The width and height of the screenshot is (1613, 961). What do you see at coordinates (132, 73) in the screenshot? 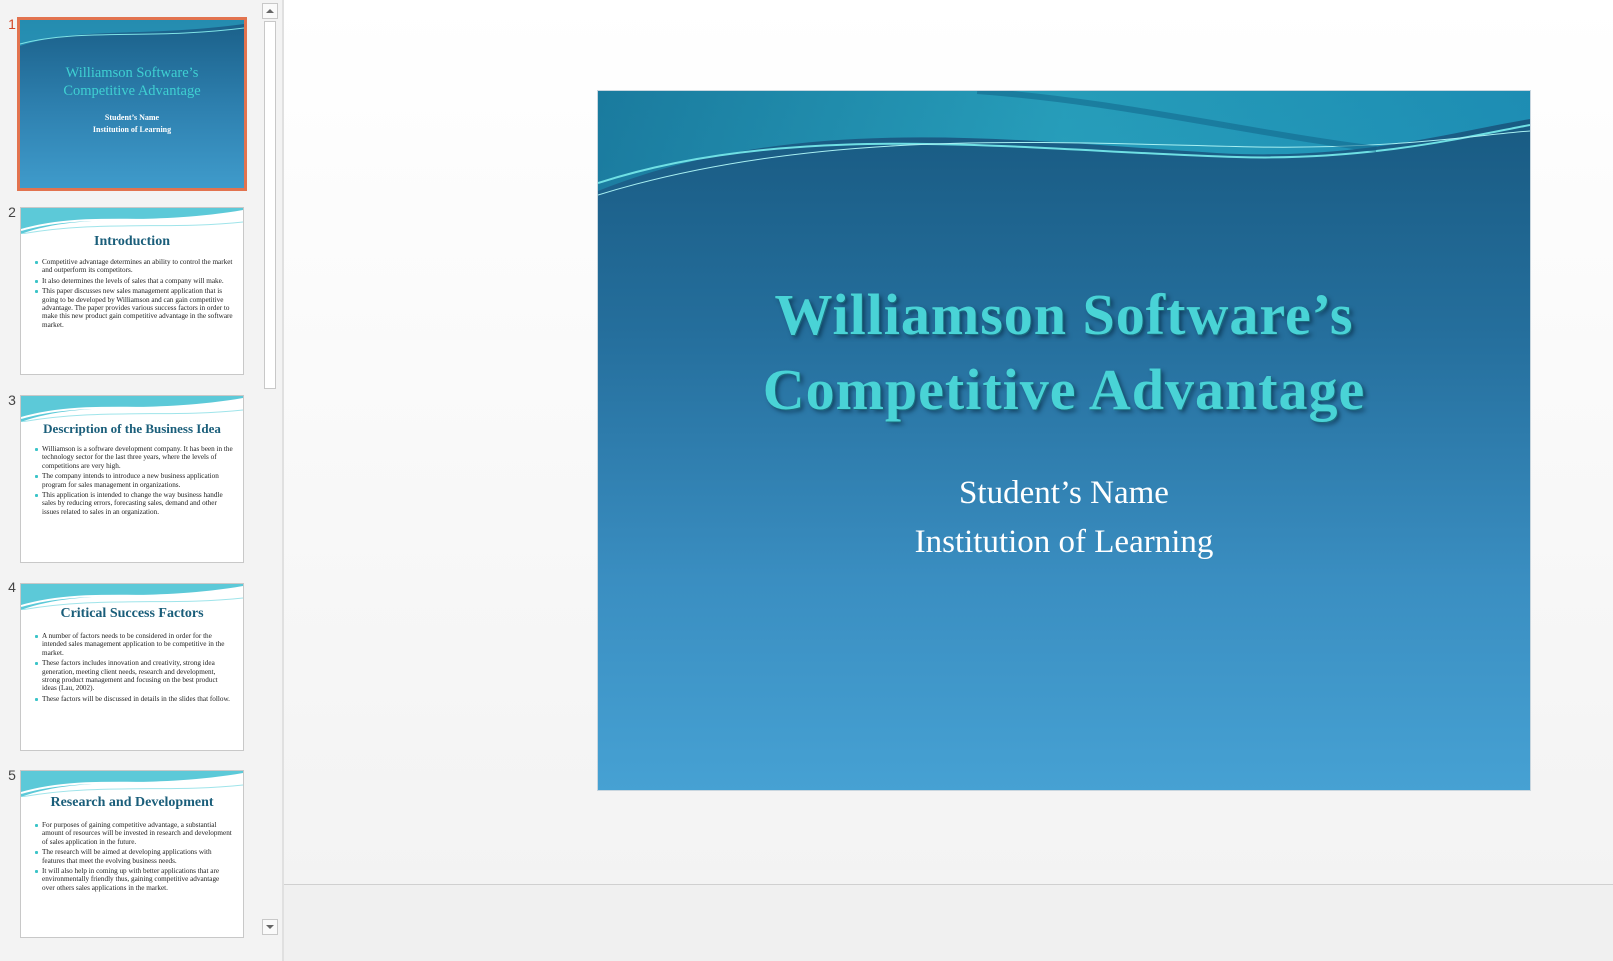
I see `thumbnail-title-line: Williamson Software’s` at bounding box center [132, 73].